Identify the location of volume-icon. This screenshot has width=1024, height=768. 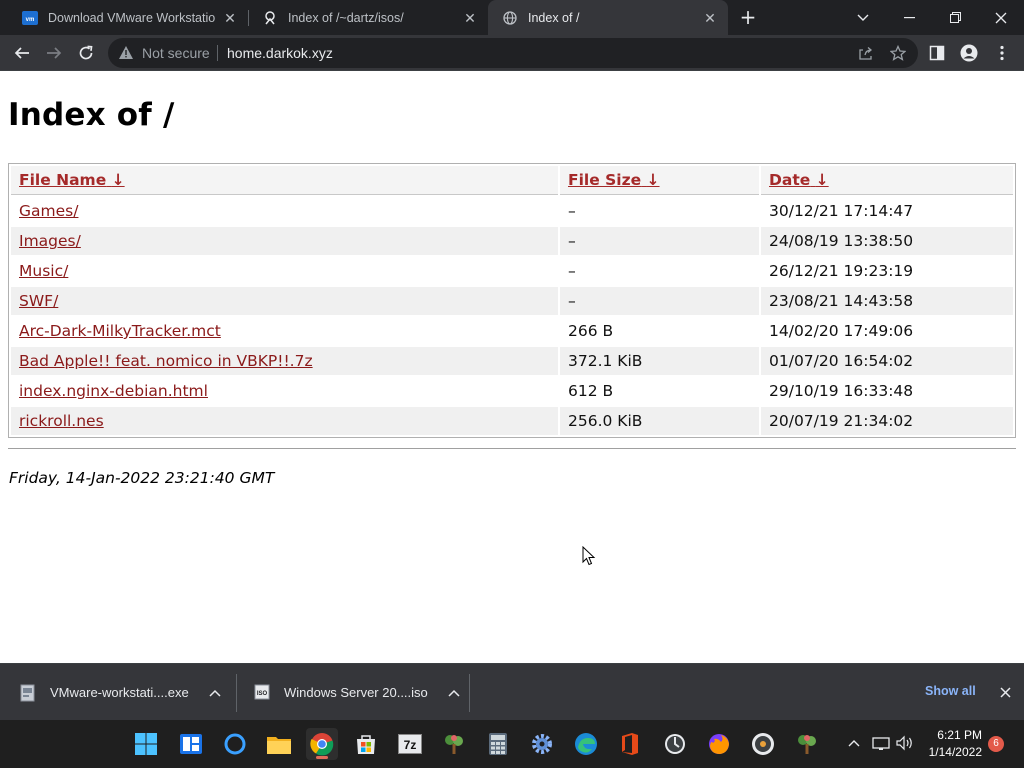
(905, 743).